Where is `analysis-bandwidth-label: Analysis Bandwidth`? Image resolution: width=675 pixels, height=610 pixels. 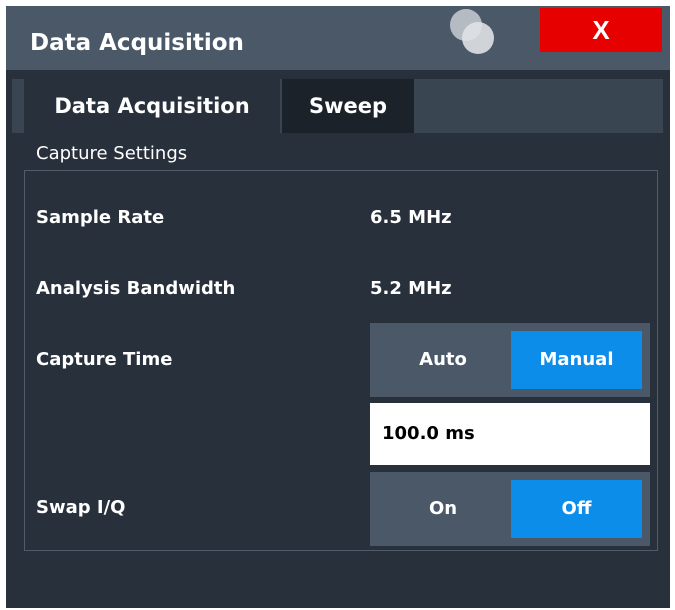
analysis-bandwidth-label: Analysis Bandwidth is located at coordinates (136, 288).